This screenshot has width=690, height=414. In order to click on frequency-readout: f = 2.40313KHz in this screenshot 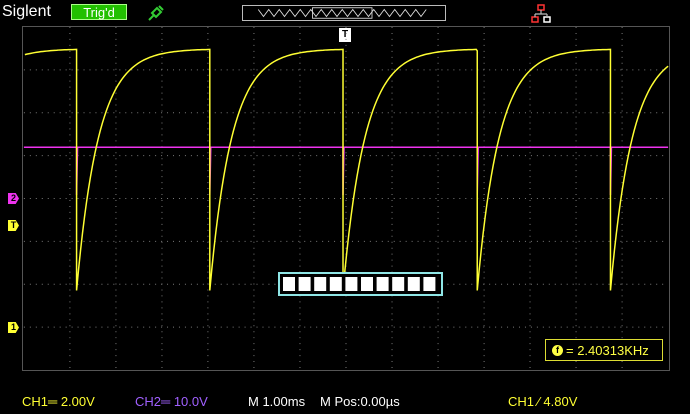, I will do `click(604, 350)`.